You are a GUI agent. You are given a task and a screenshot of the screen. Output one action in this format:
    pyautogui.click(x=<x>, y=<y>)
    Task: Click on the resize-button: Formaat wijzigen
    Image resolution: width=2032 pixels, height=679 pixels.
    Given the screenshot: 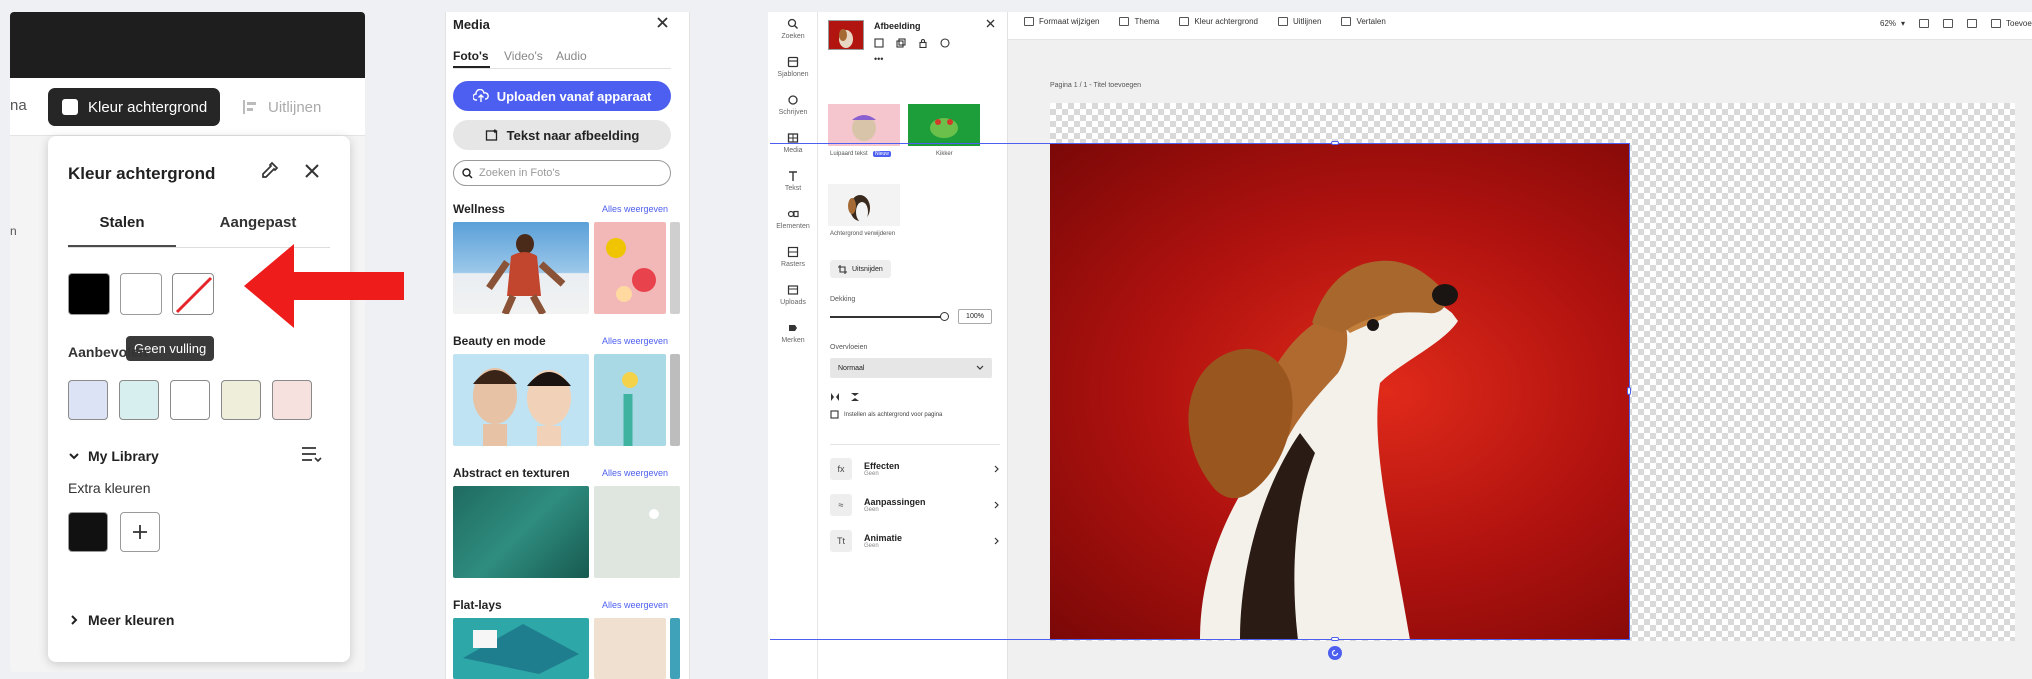 What is the action you would take?
    pyautogui.click(x=1061, y=21)
    